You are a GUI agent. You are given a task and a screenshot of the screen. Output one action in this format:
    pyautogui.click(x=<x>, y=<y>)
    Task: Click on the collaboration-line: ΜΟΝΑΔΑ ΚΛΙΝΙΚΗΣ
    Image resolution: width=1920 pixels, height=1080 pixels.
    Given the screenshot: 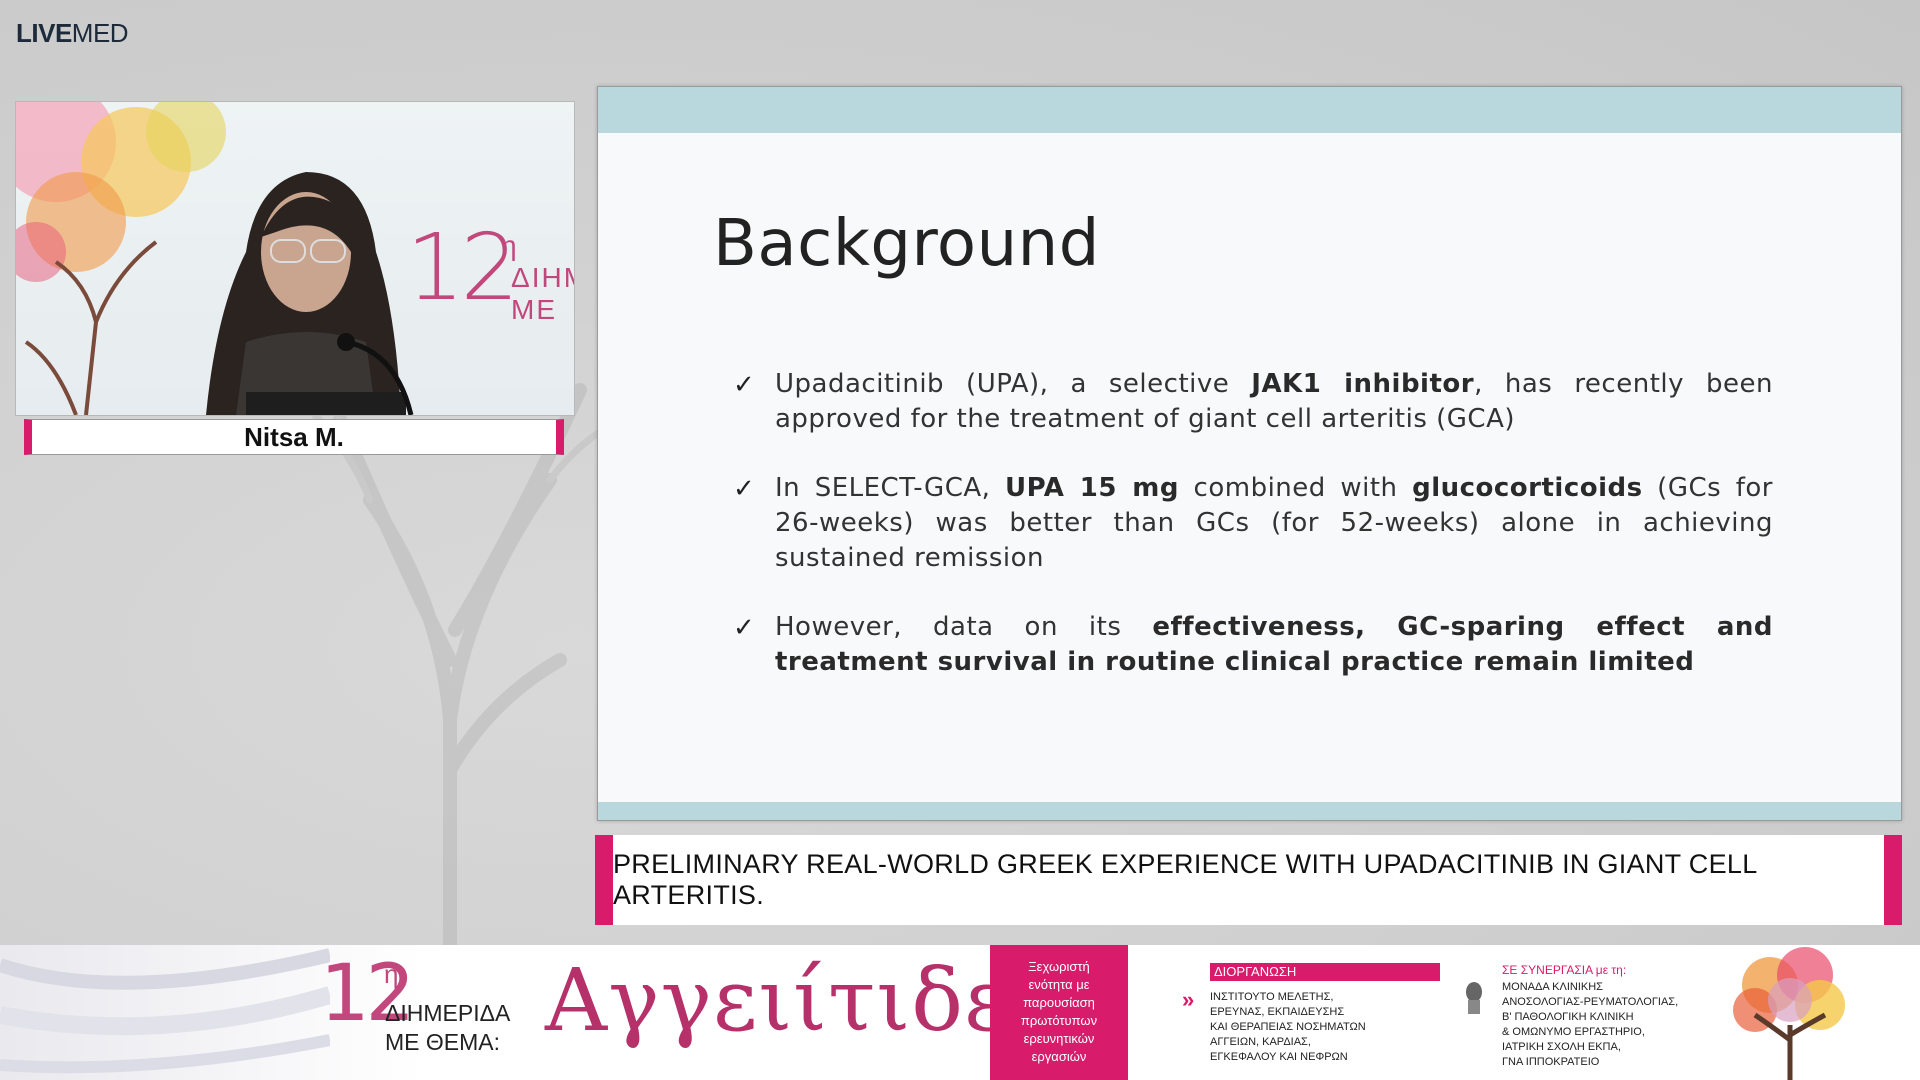 What is the action you would take?
    pyautogui.click(x=1552, y=987)
    